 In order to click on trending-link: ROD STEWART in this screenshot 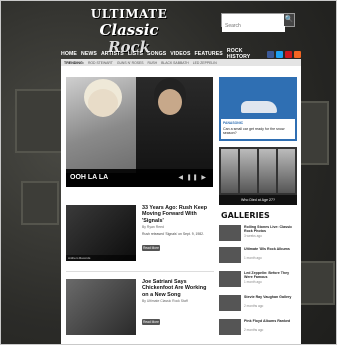, I will do `click(100, 63)`.